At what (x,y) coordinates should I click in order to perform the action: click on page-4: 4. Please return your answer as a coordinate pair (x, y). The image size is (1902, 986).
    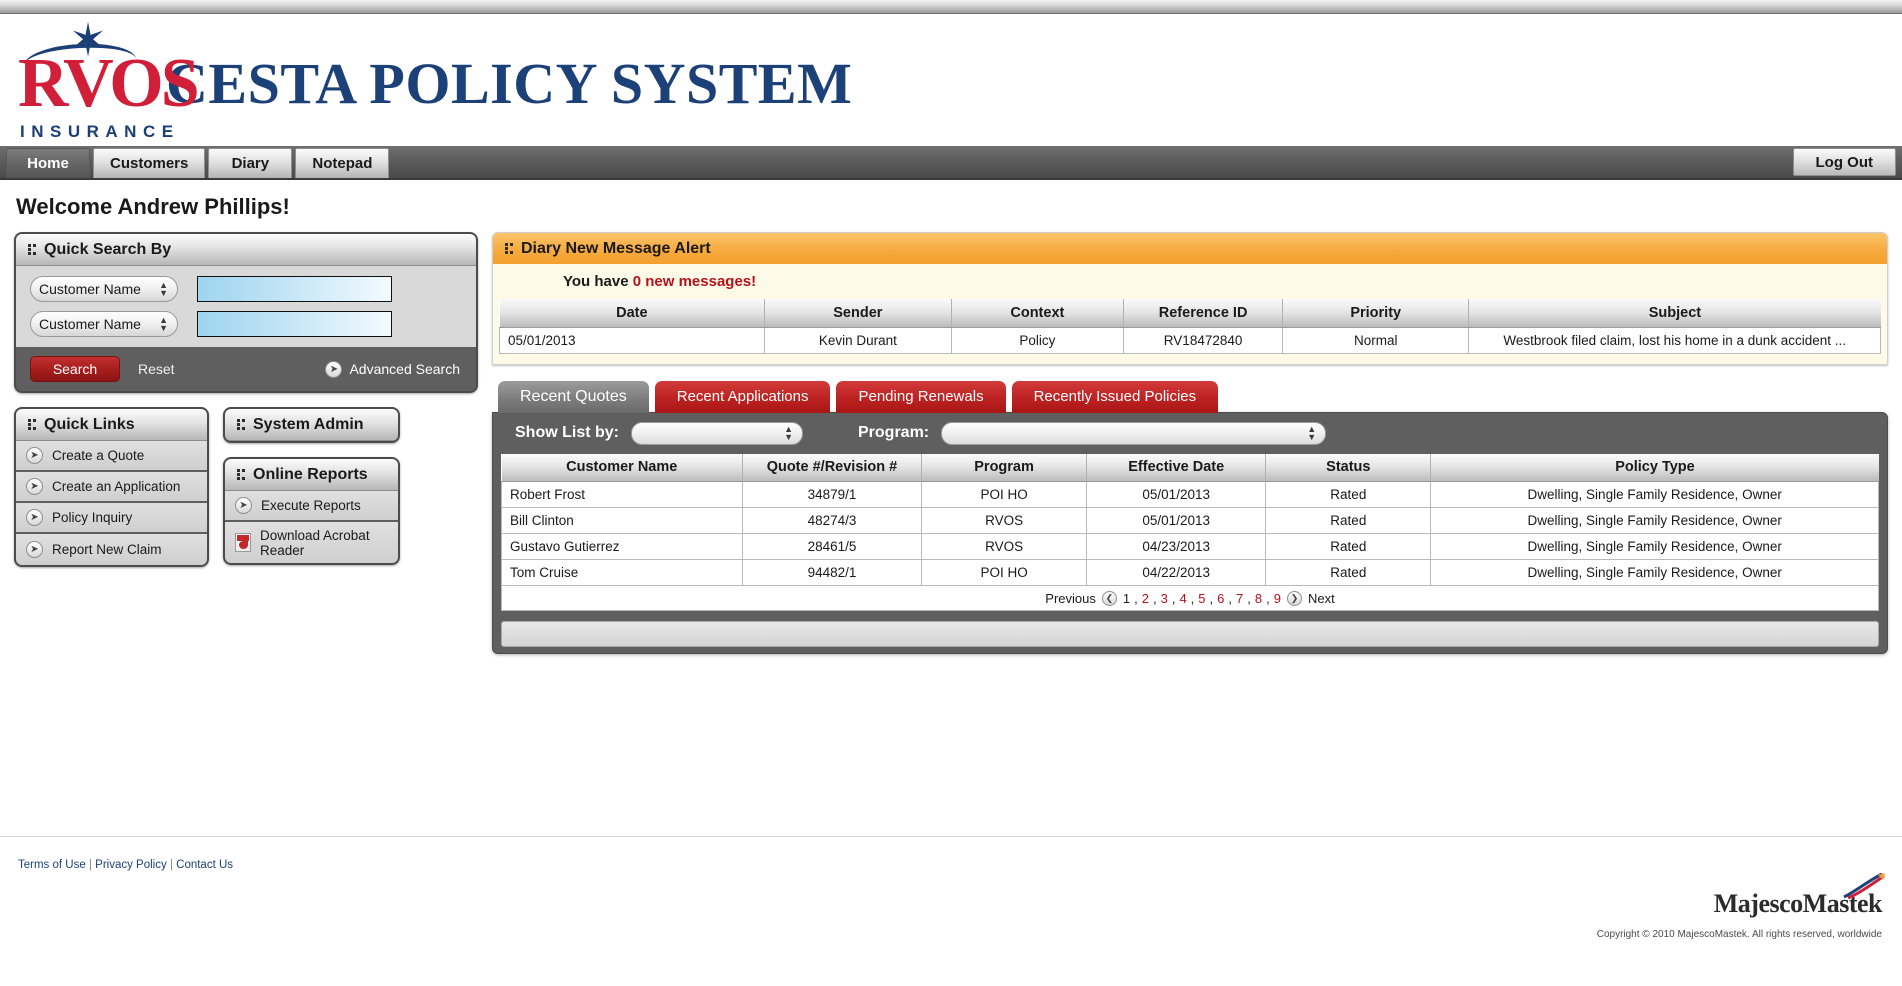
    Looking at the image, I should click on (1182, 598).